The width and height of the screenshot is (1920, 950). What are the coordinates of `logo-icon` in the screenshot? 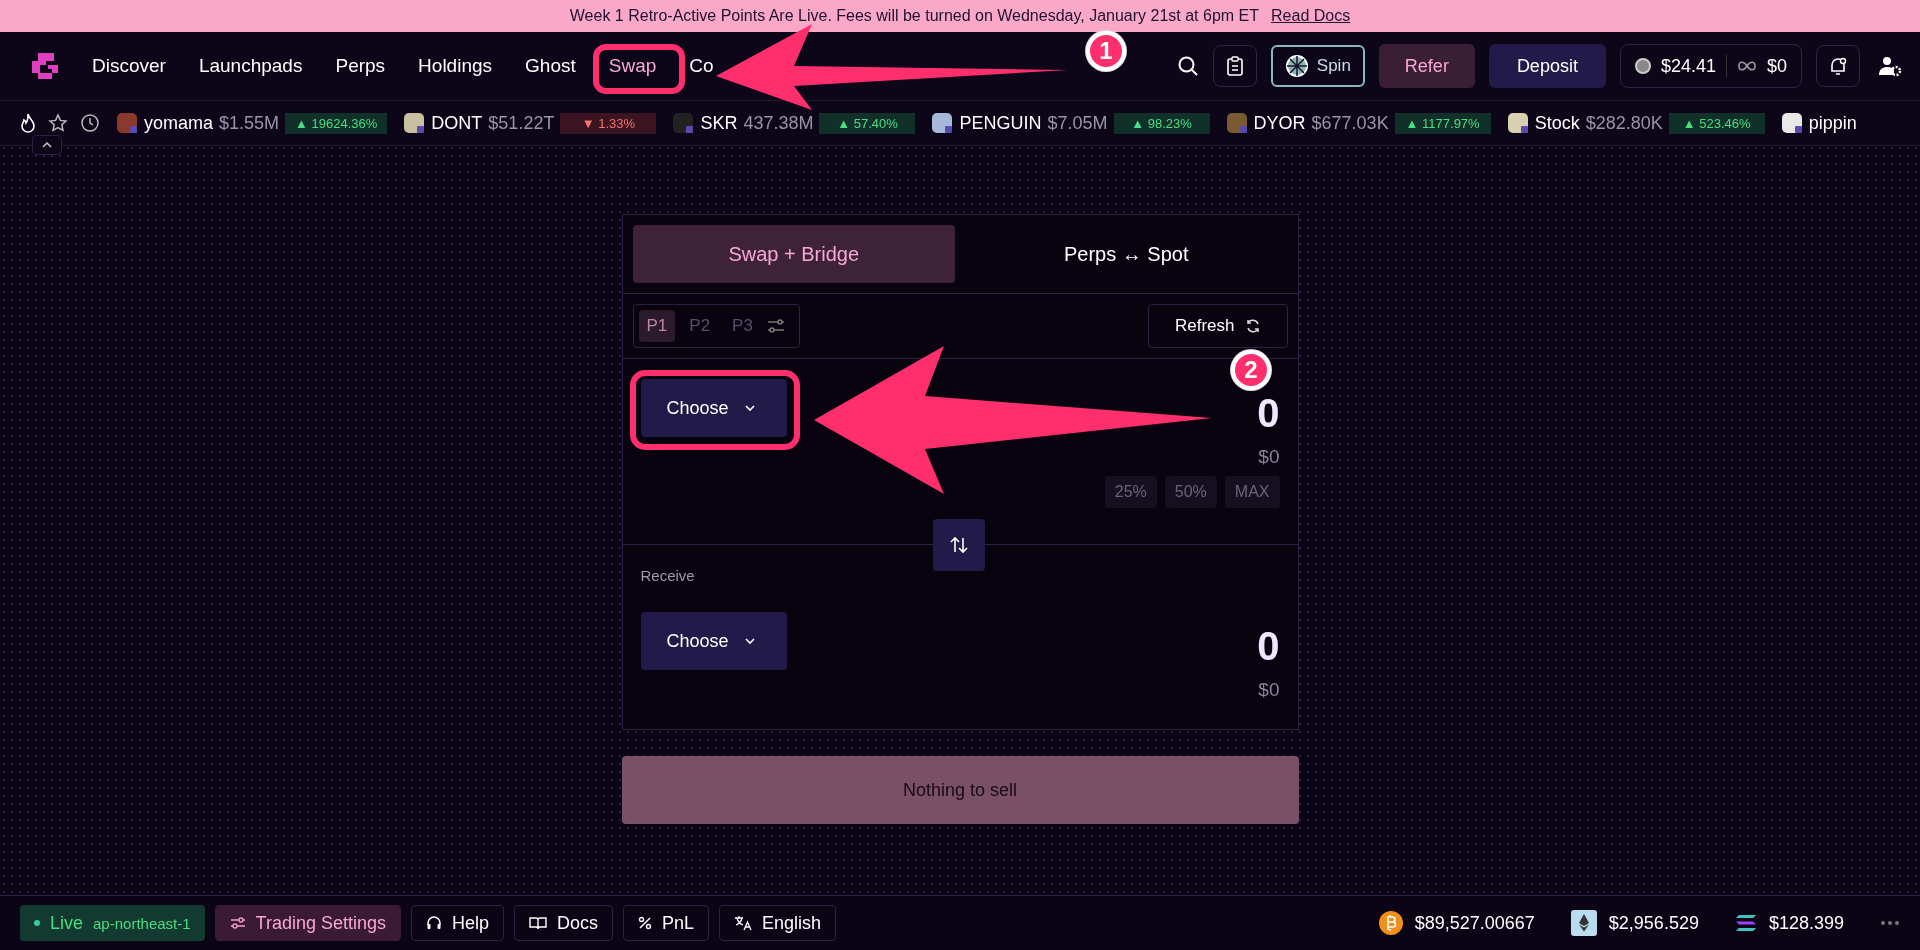 It's located at (45, 66).